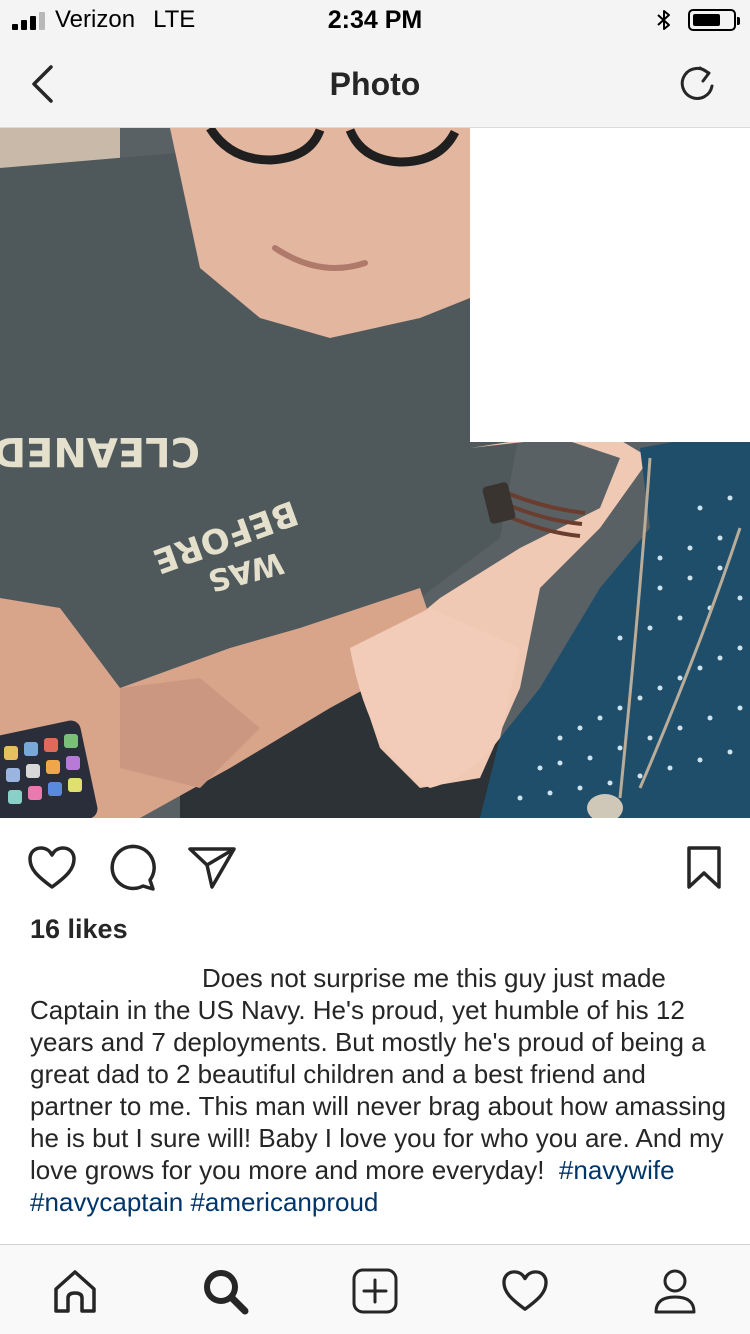  I want to click on tab-activity, so click(525, 1291).